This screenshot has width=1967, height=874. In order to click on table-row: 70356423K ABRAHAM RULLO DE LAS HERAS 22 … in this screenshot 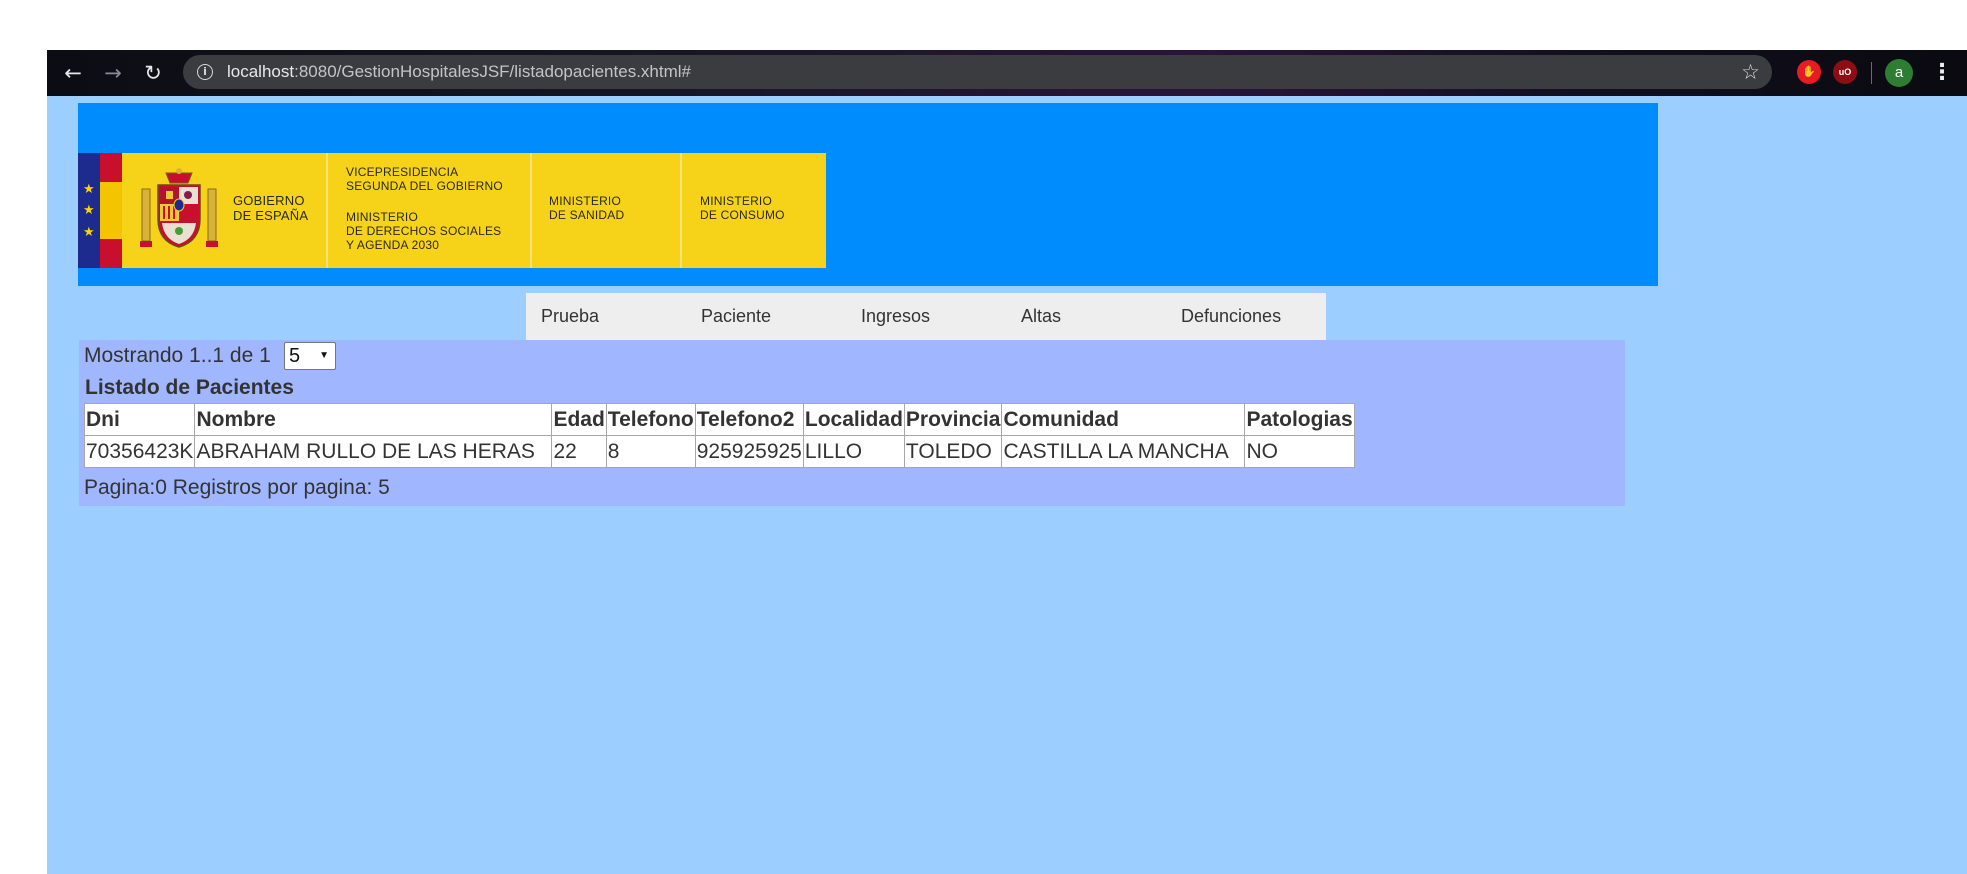, I will do `click(719, 451)`.